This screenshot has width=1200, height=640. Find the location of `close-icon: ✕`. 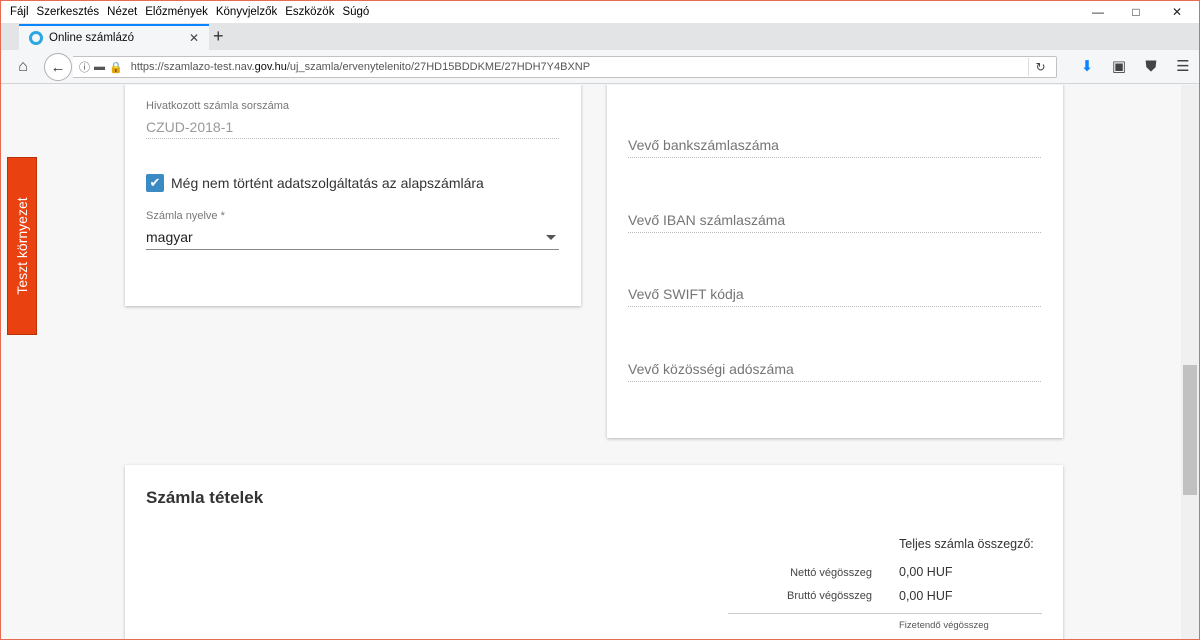

close-icon: ✕ is located at coordinates (1177, 12).